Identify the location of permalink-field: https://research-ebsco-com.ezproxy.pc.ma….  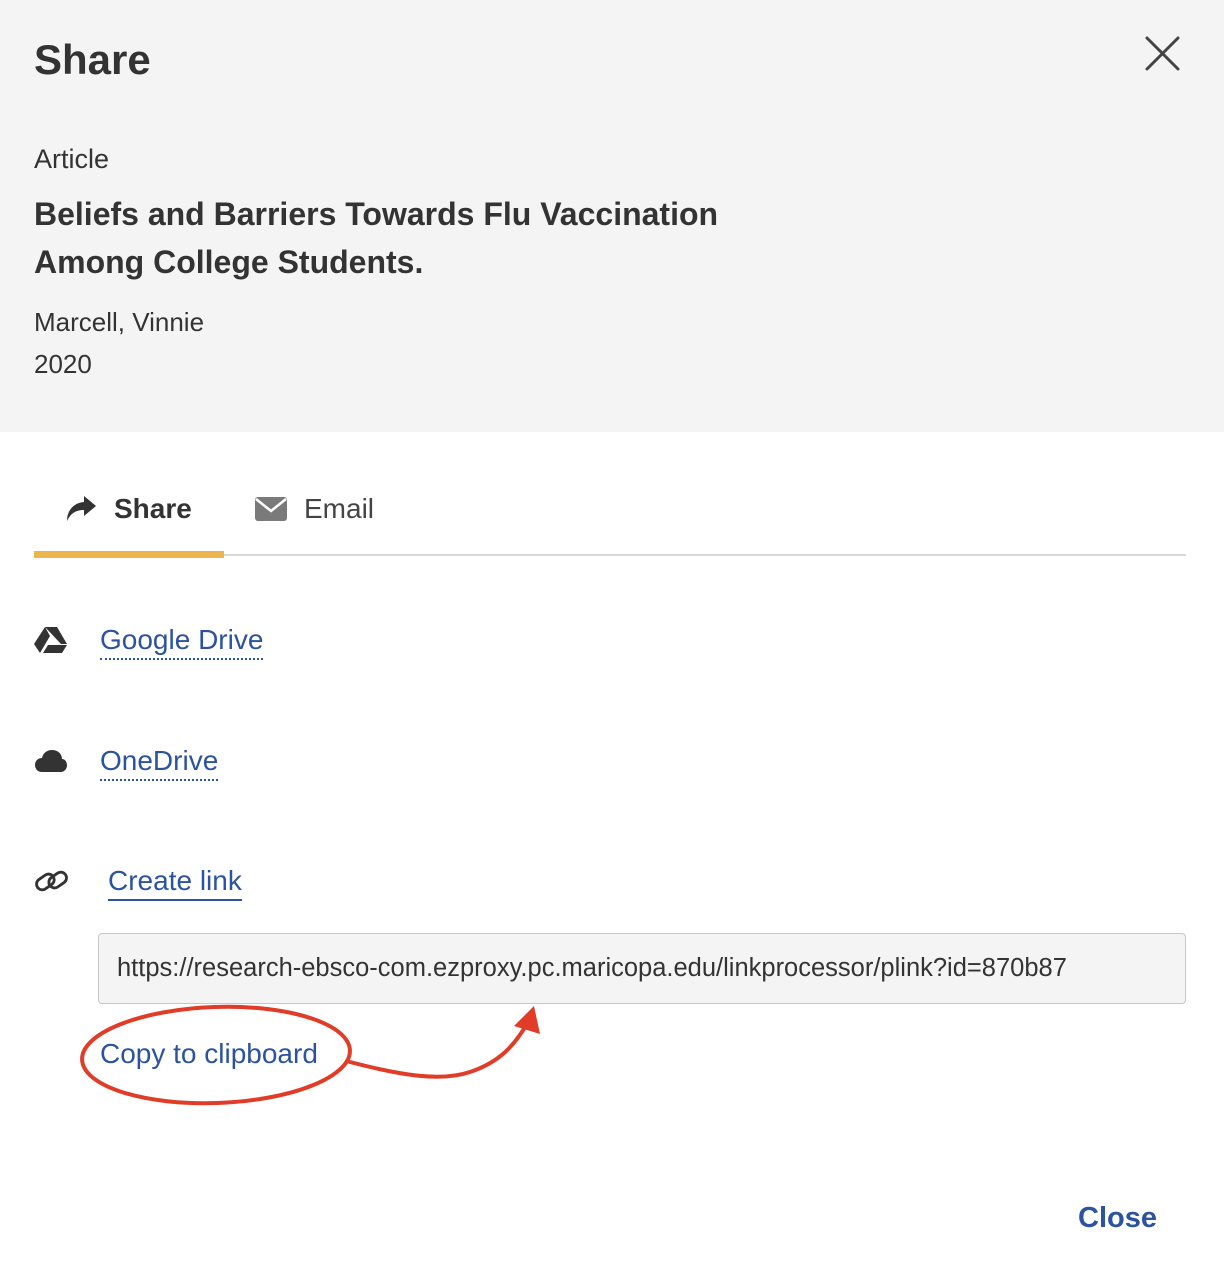
(642, 968).